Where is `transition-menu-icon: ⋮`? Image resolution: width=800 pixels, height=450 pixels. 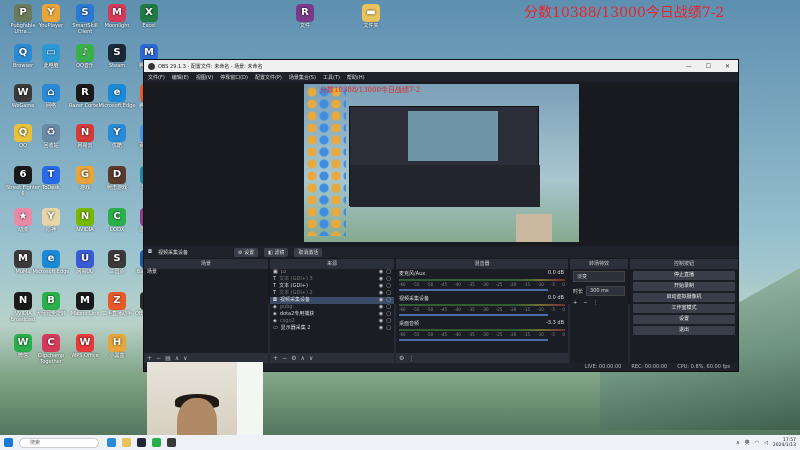 transition-menu-icon: ⋮ is located at coordinates (595, 303).